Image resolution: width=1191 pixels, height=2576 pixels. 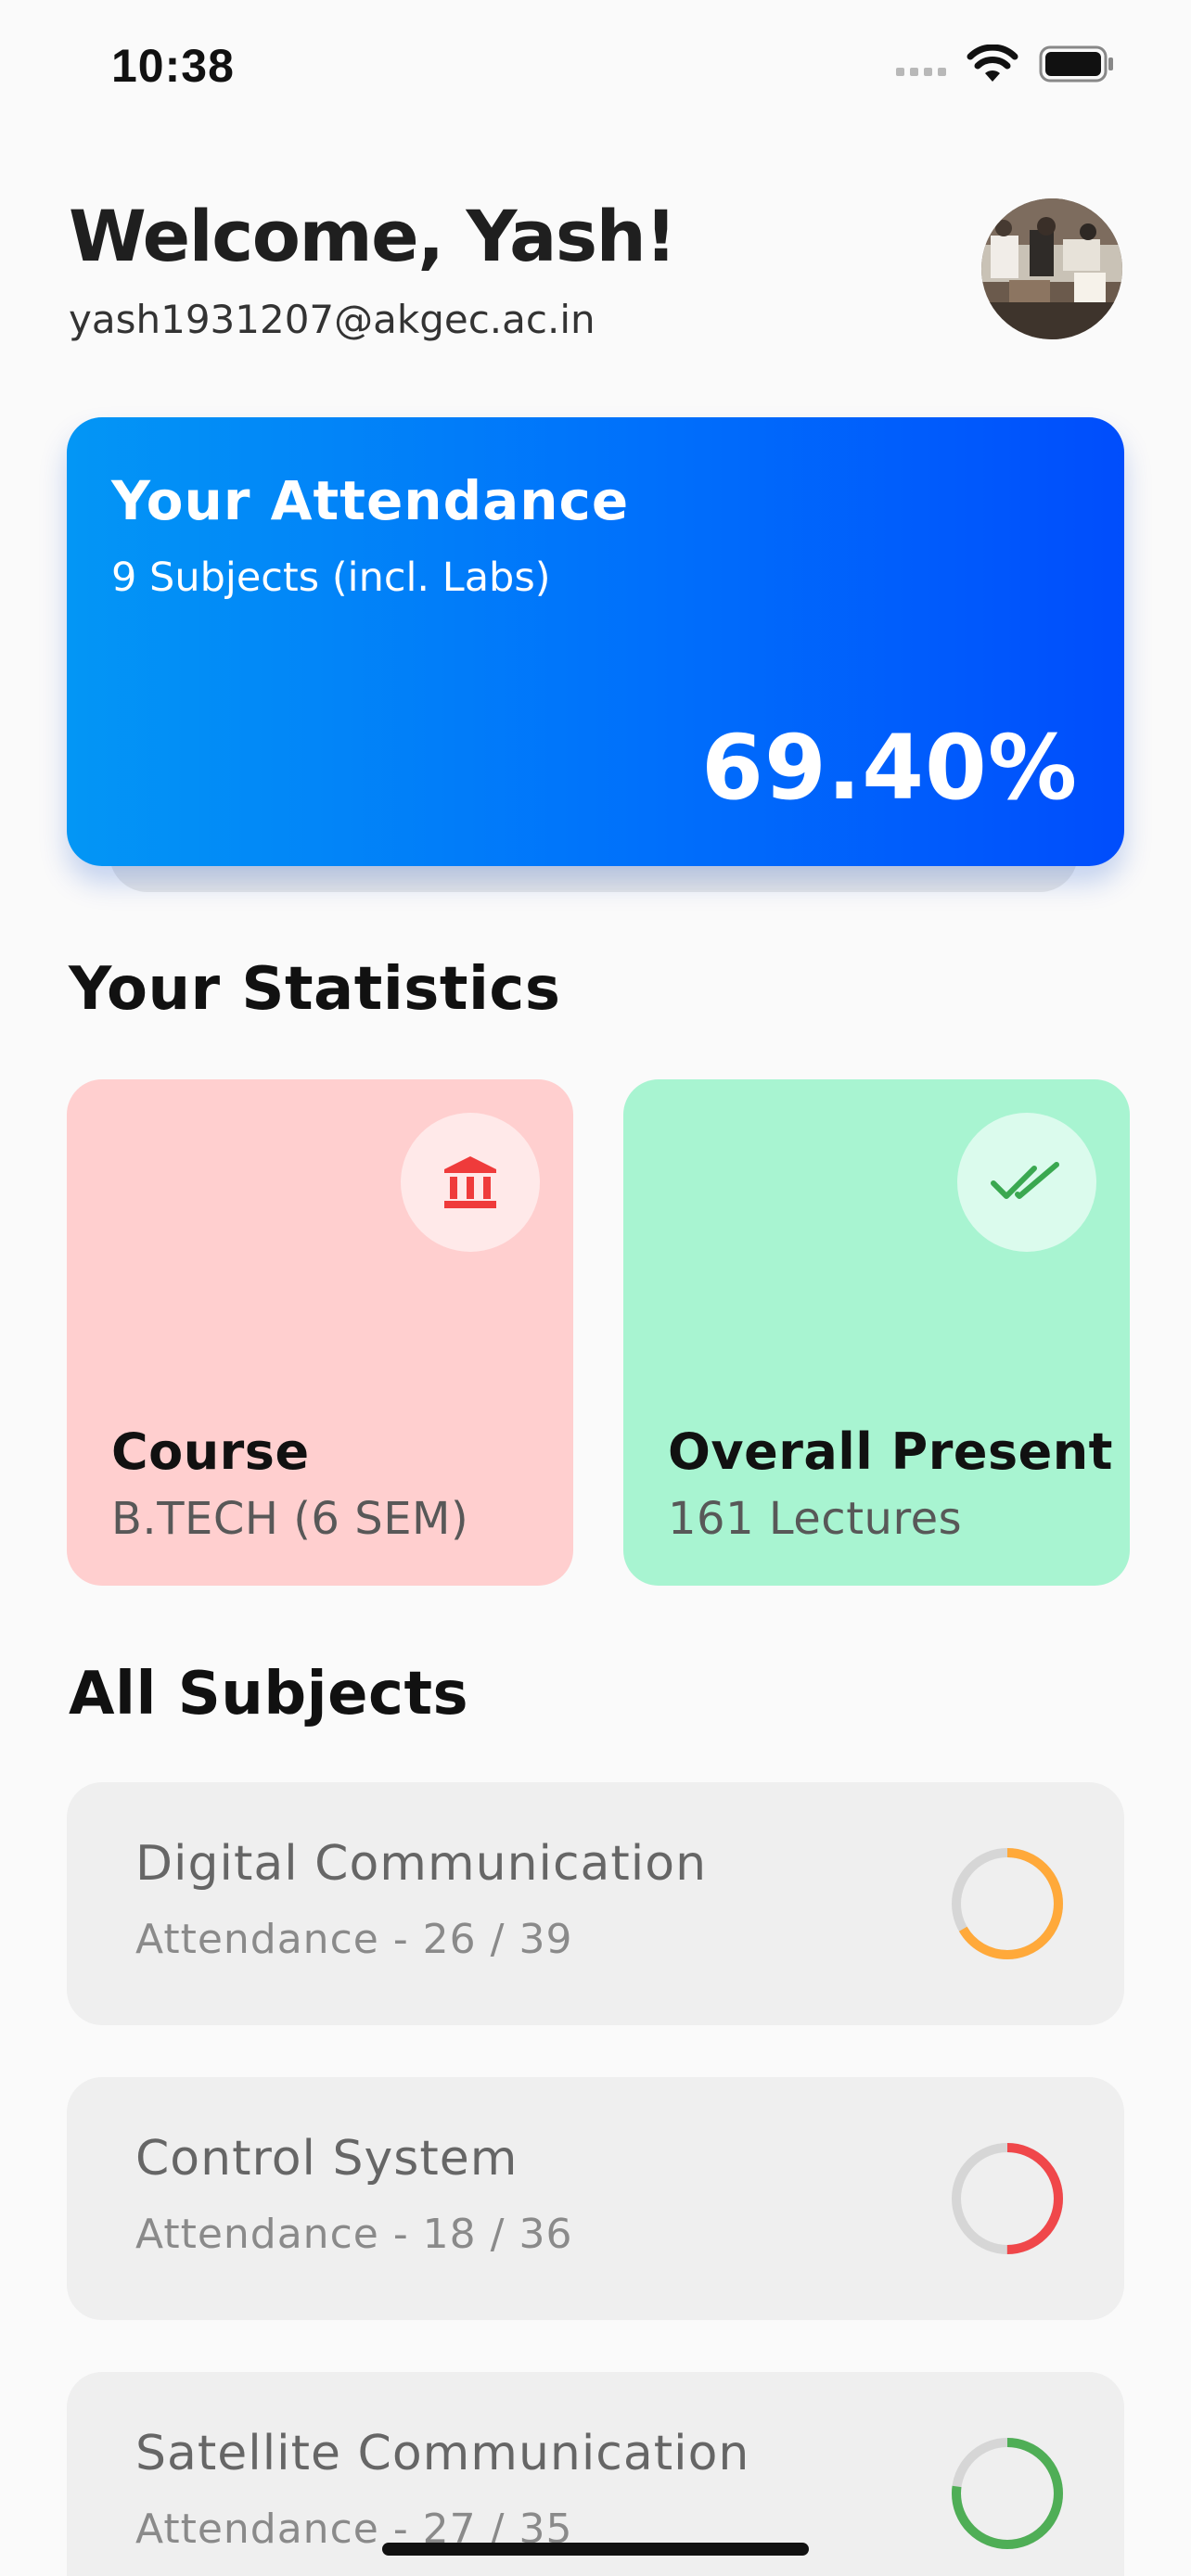 I want to click on present-icon-badge, so click(x=1026, y=1183).